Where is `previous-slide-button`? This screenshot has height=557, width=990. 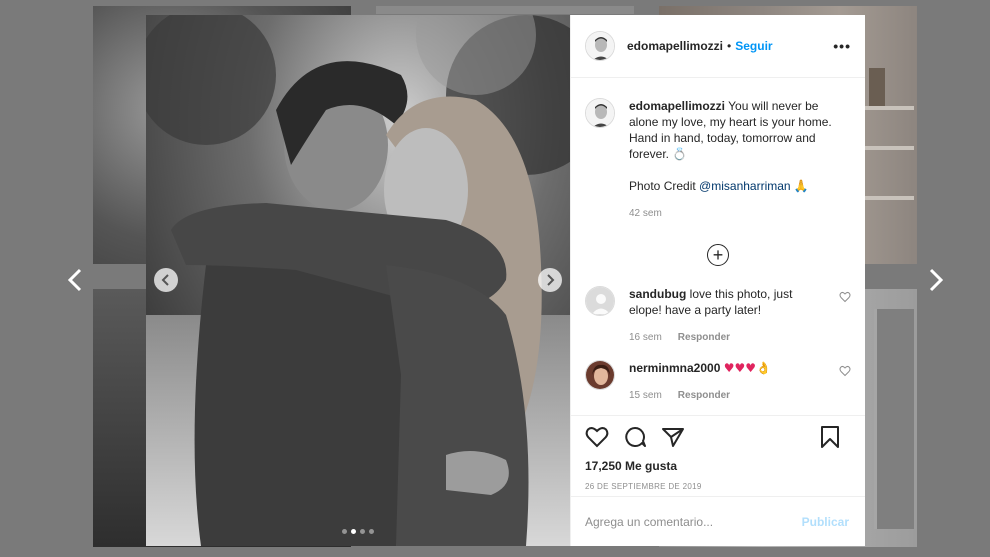
previous-slide-button is located at coordinates (166, 280).